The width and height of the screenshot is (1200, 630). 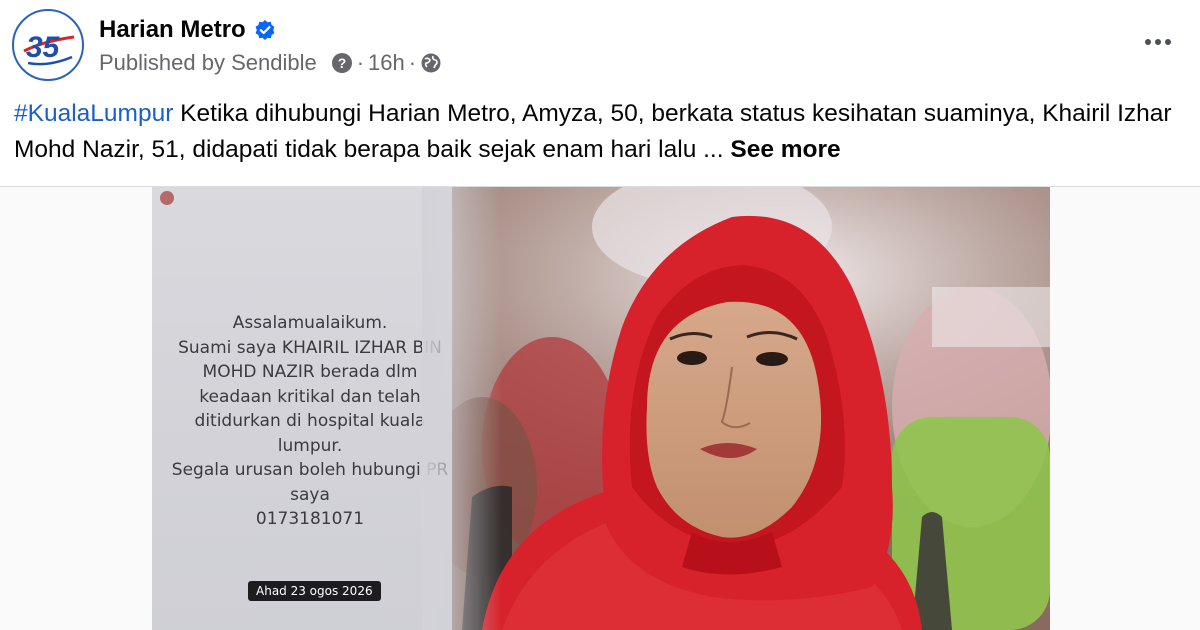 I want to click on hashtag-link: #KualaLumpur, so click(x=93, y=113).